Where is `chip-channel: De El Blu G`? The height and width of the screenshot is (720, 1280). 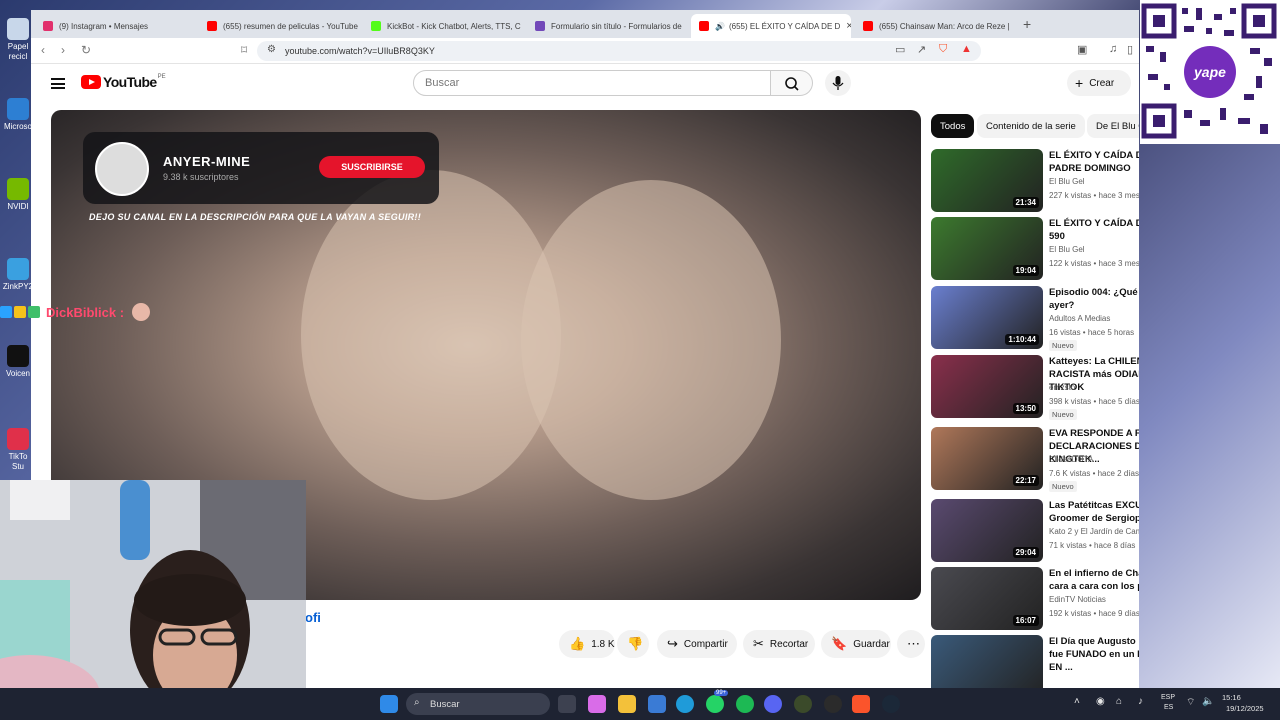 chip-channel: De El Blu G is located at coordinates (1113, 126).